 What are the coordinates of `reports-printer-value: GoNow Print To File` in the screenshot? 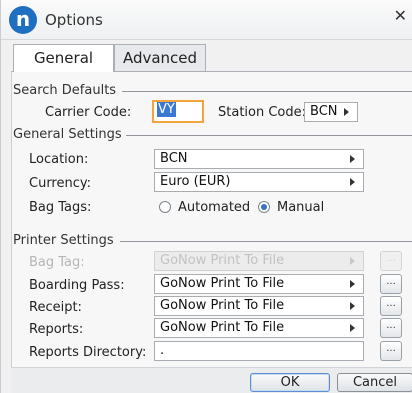 It's located at (222, 327).